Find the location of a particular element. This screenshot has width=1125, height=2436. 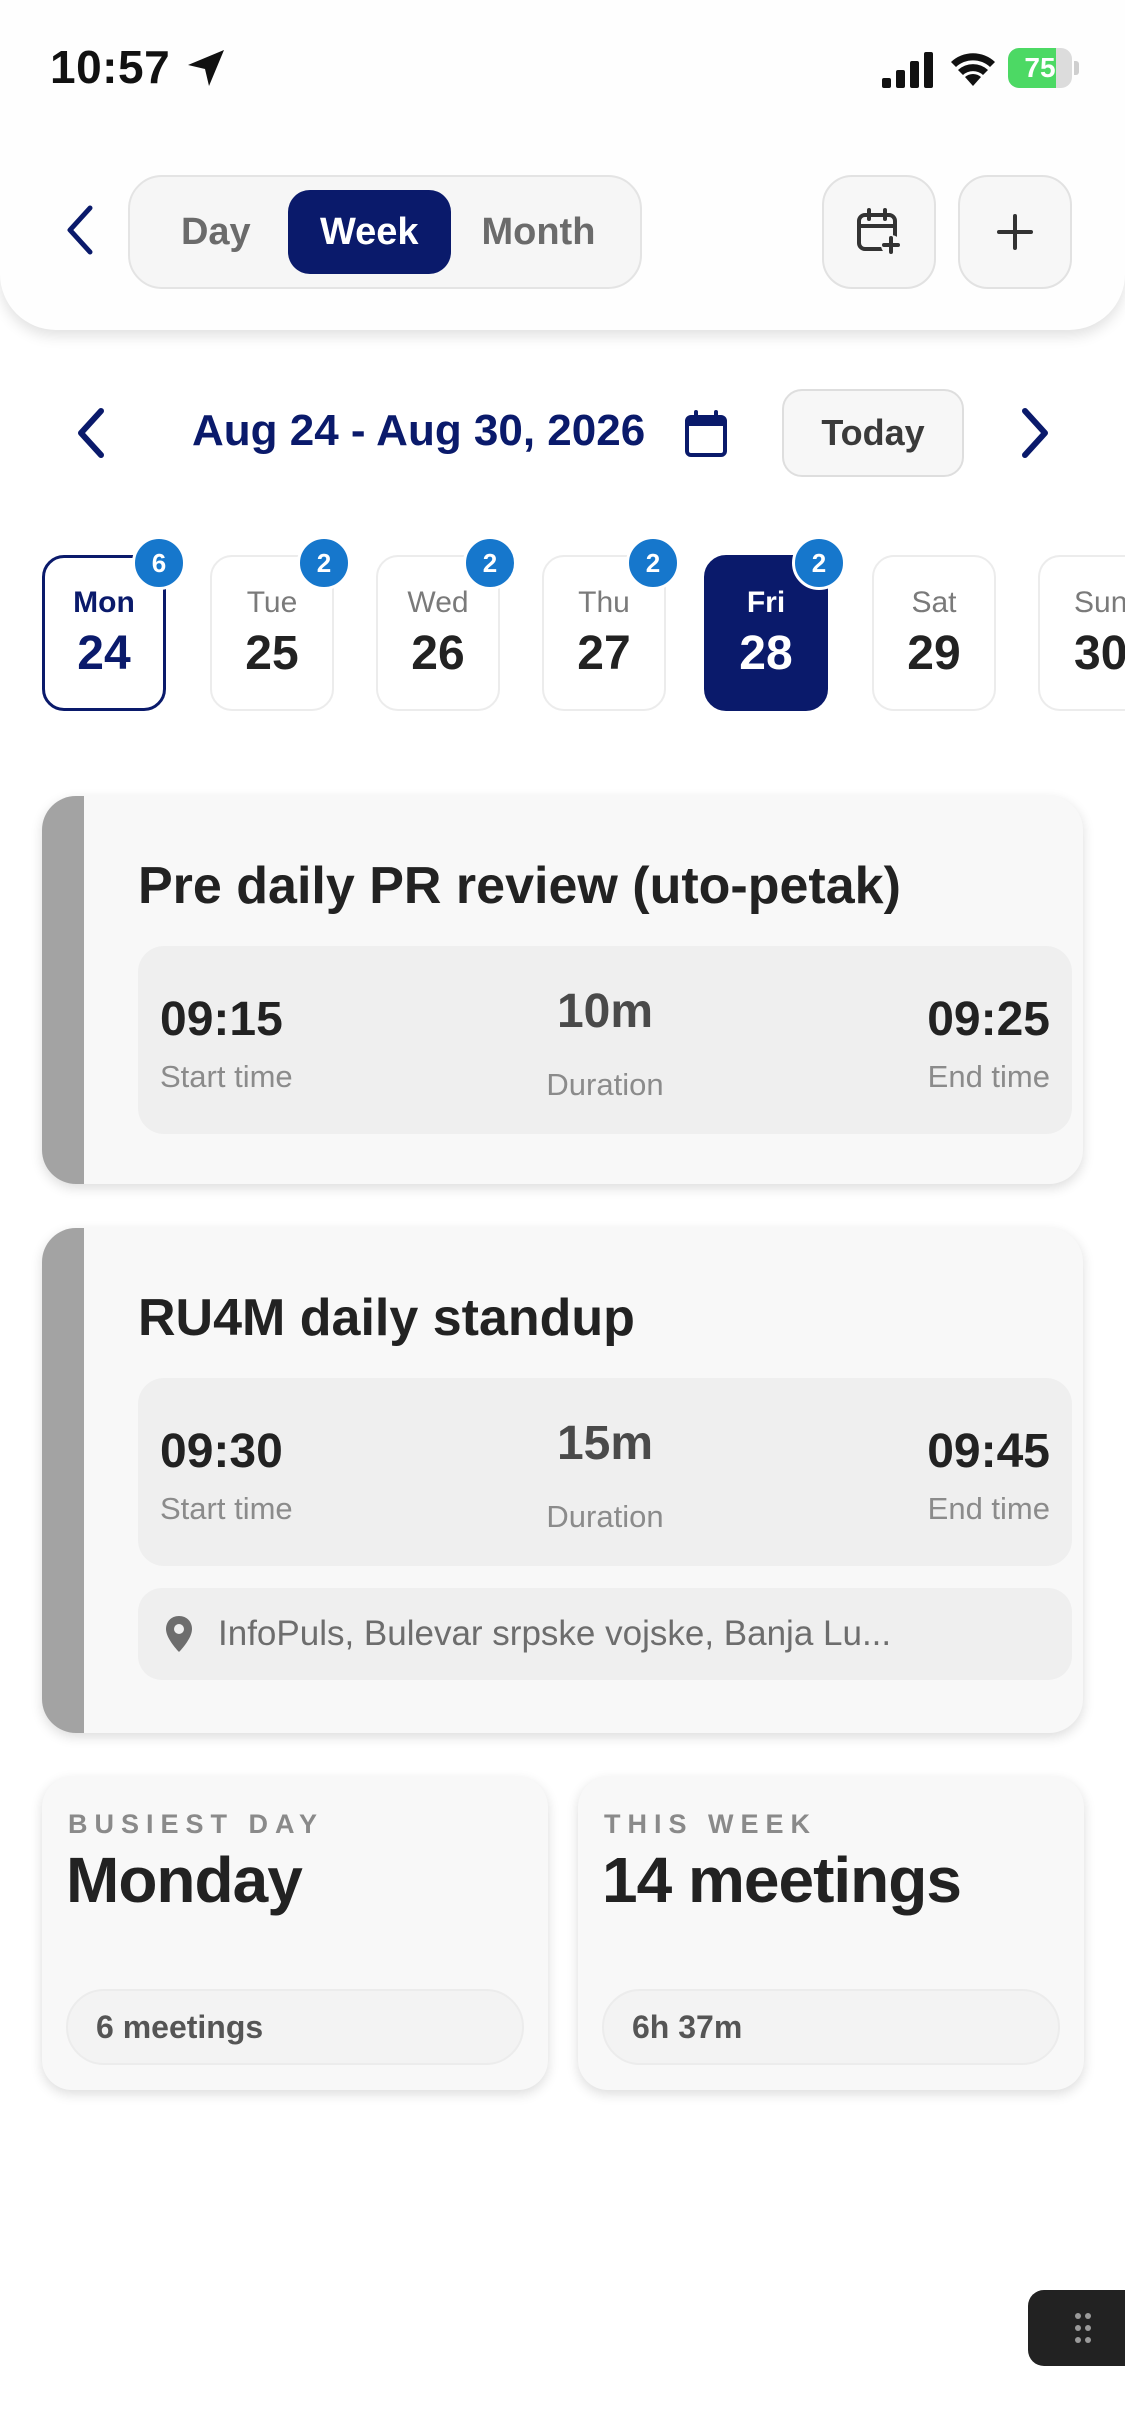

this-week-card: THIS WEEK 14 meetings 6h 37m is located at coordinates (831, 1933).